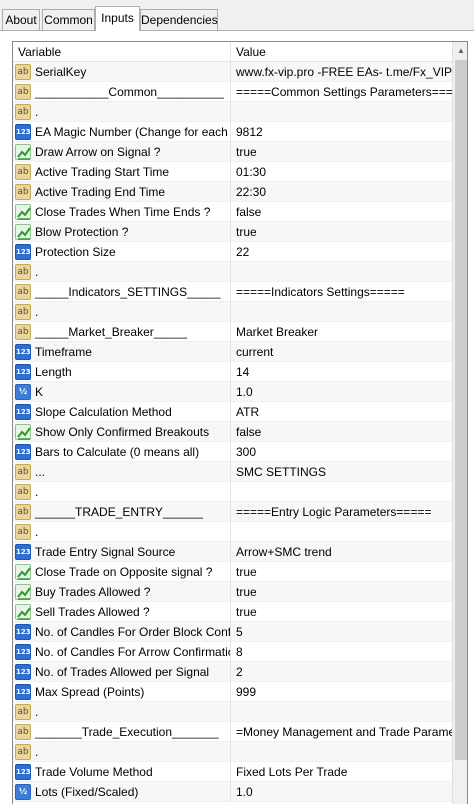  Describe the element at coordinates (460, 50) in the screenshot. I see `scroll-up-arrow-icon: ▲` at that location.